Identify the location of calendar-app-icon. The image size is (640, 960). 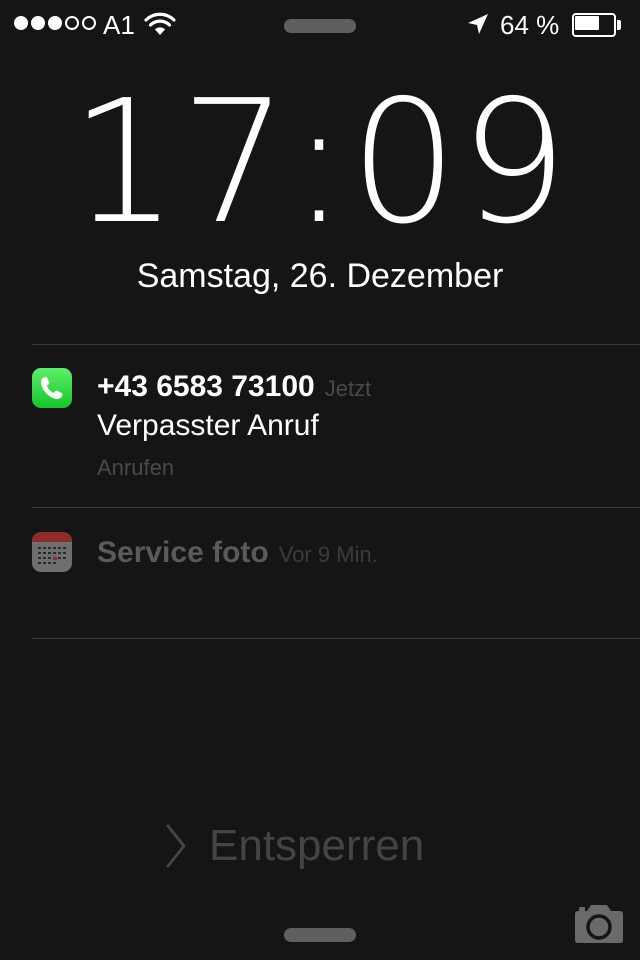
(52, 552).